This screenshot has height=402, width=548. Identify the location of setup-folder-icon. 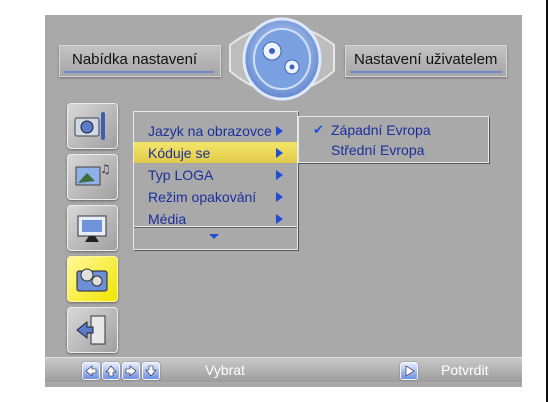
(92, 280).